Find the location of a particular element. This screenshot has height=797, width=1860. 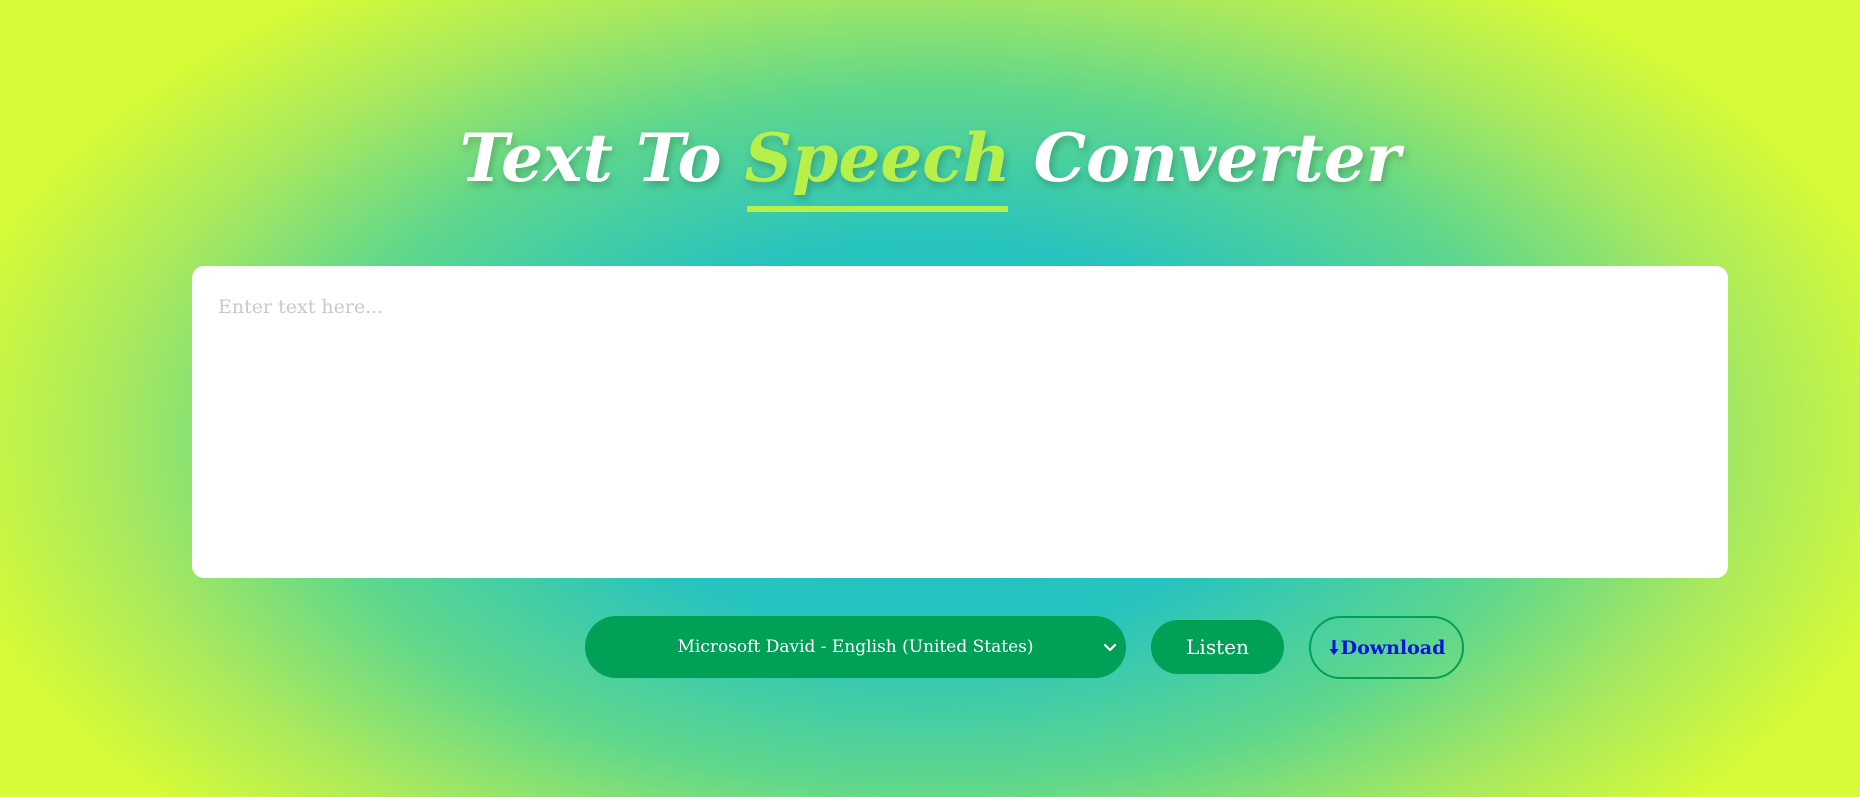

listen-button-label: Listen is located at coordinates (1217, 647).